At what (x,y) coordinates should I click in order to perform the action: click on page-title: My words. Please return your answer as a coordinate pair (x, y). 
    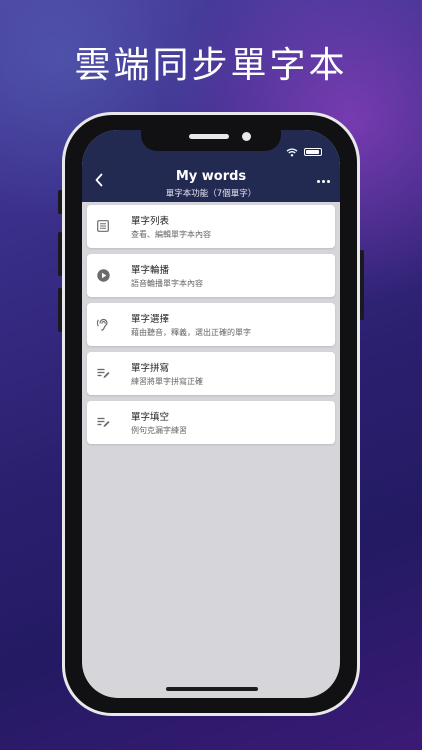
    Looking at the image, I should click on (211, 176).